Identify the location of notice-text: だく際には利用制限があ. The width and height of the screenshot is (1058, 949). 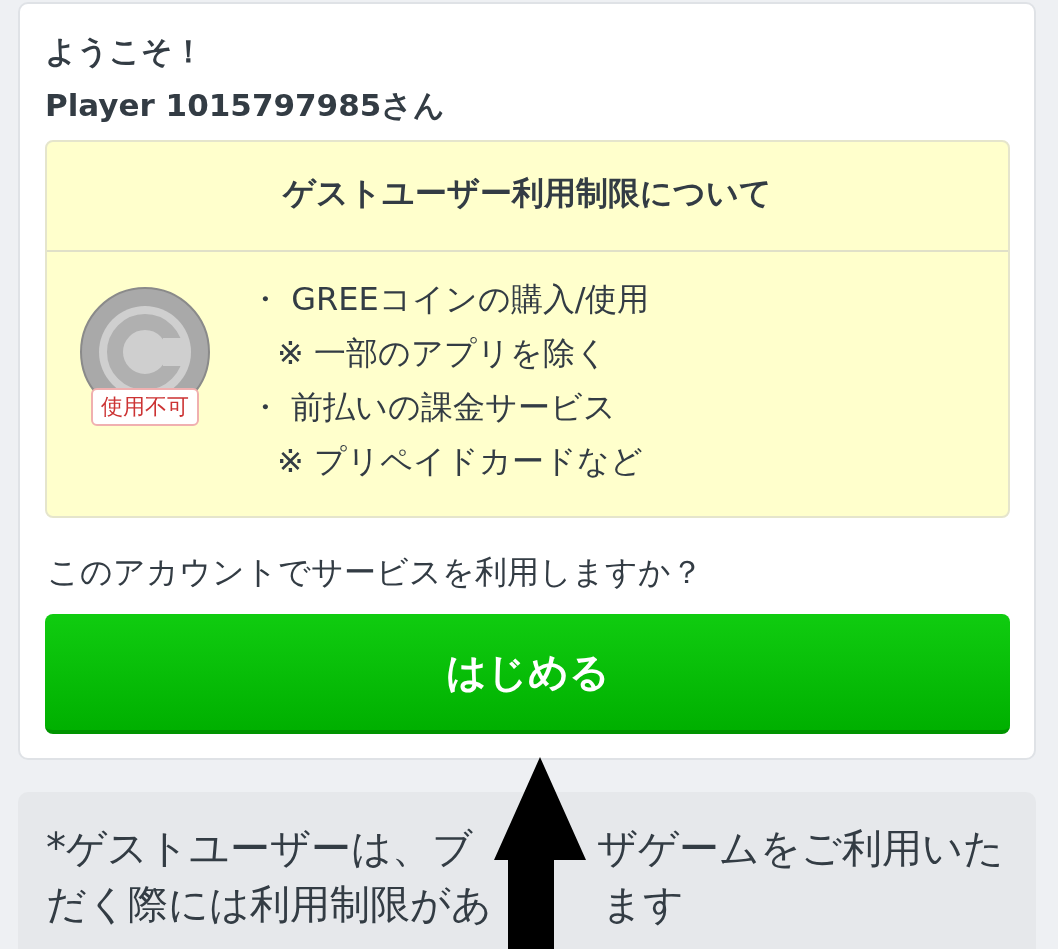
(269, 904).